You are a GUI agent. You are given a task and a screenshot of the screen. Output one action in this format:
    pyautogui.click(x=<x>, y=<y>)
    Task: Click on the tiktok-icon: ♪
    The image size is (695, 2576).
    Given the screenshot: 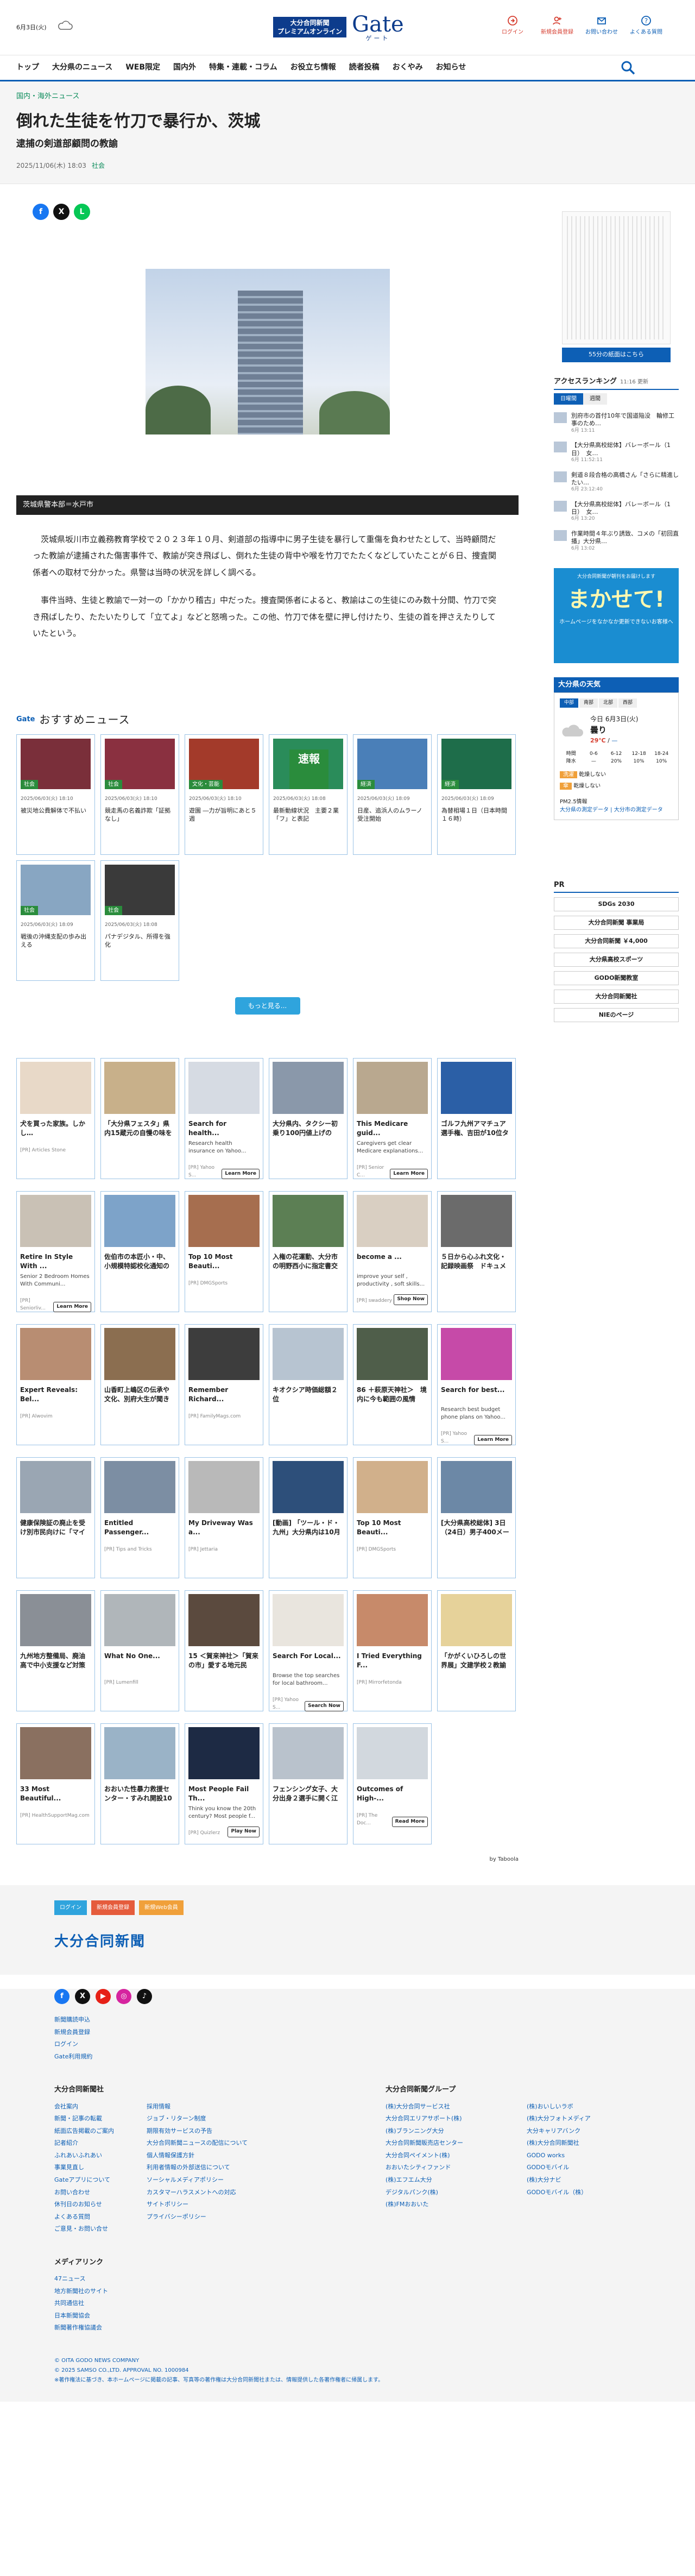 What is the action you would take?
    pyautogui.click(x=144, y=1996)
    